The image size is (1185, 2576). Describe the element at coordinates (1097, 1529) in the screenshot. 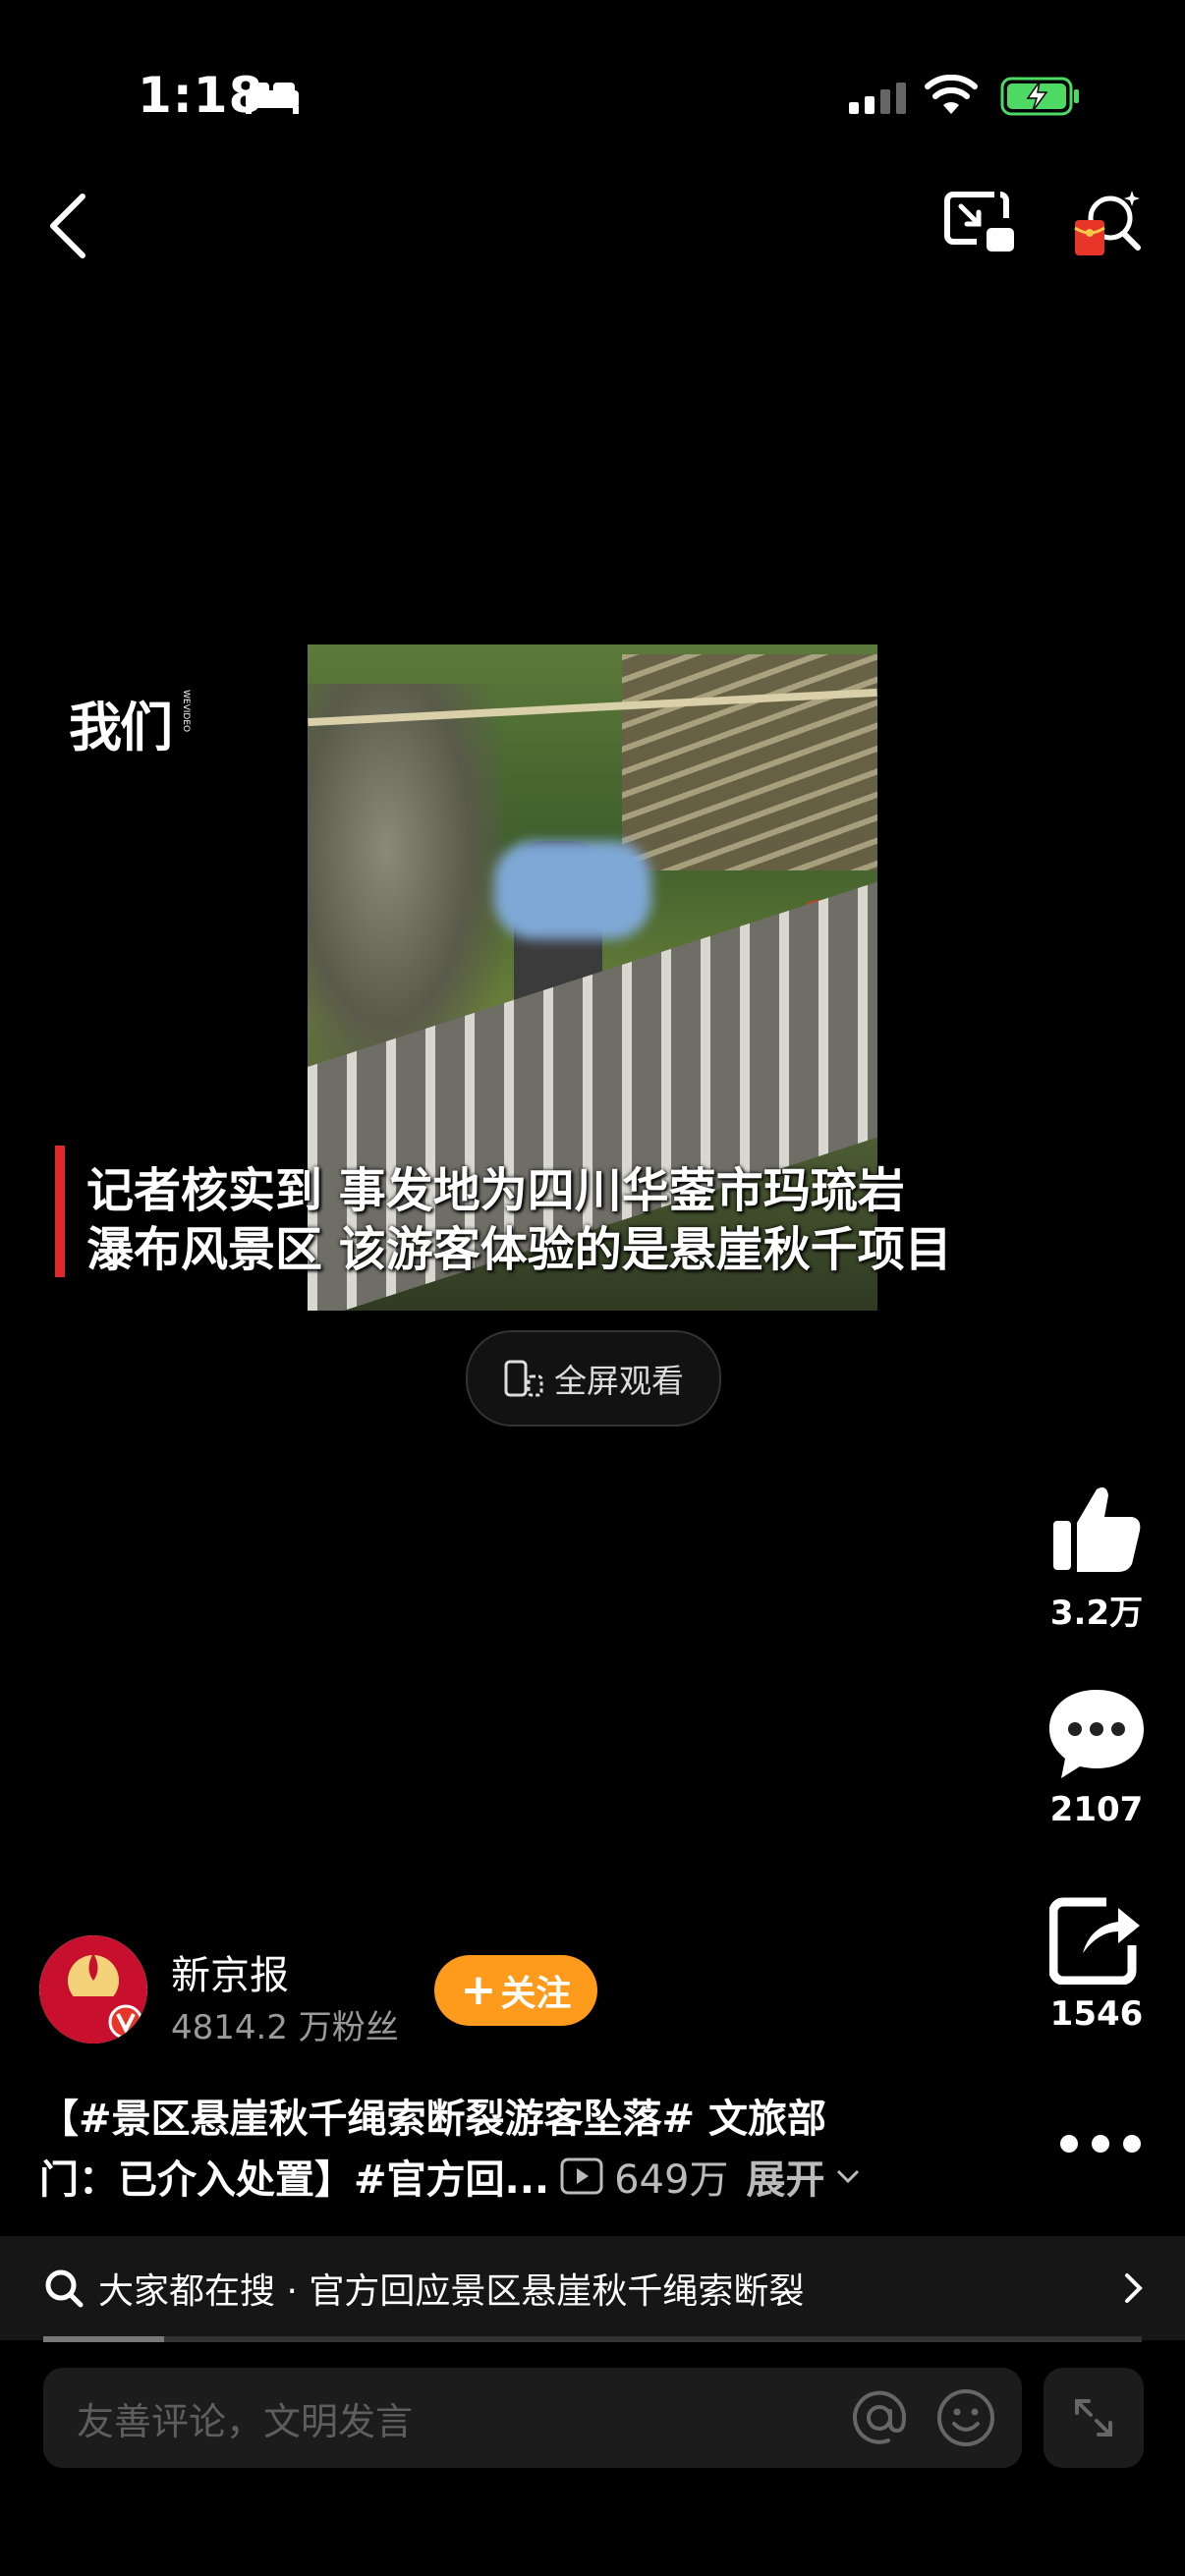

I see `thumbs-up-icon` at that location.